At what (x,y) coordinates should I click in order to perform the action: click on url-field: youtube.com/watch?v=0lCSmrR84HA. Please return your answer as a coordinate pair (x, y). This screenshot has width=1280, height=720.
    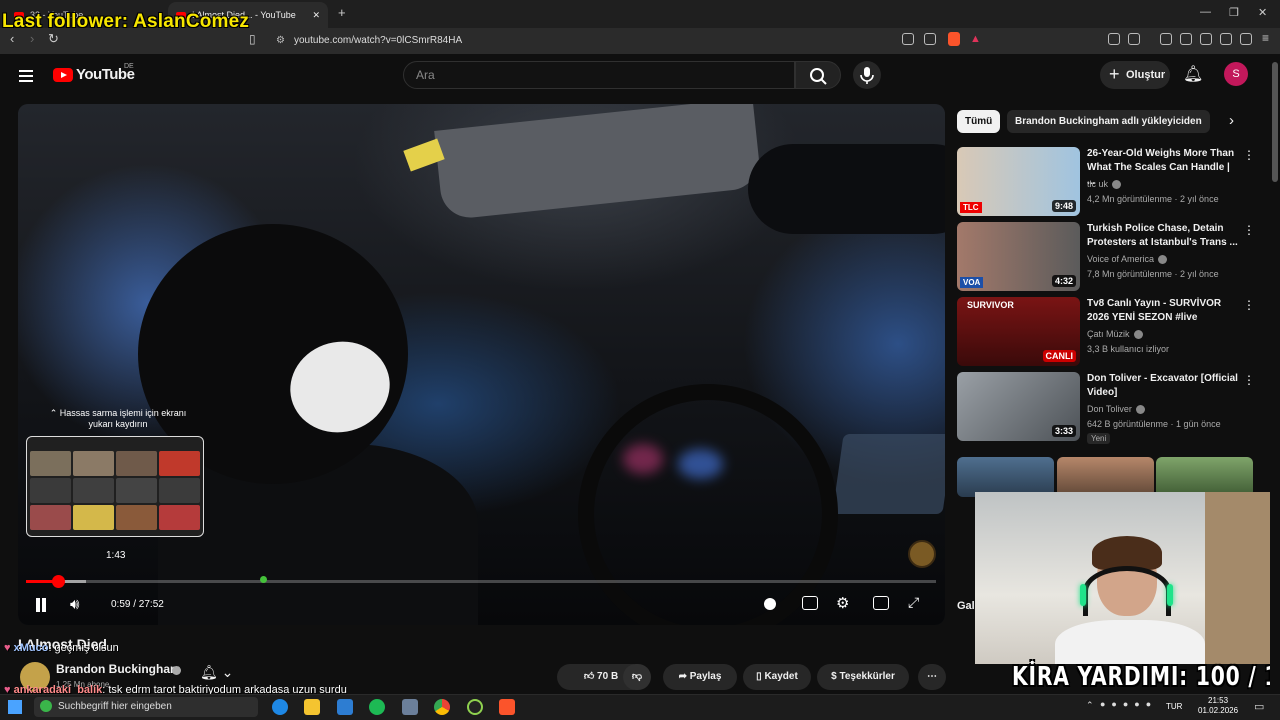
    Looking at the image, I should click on (583, 41).